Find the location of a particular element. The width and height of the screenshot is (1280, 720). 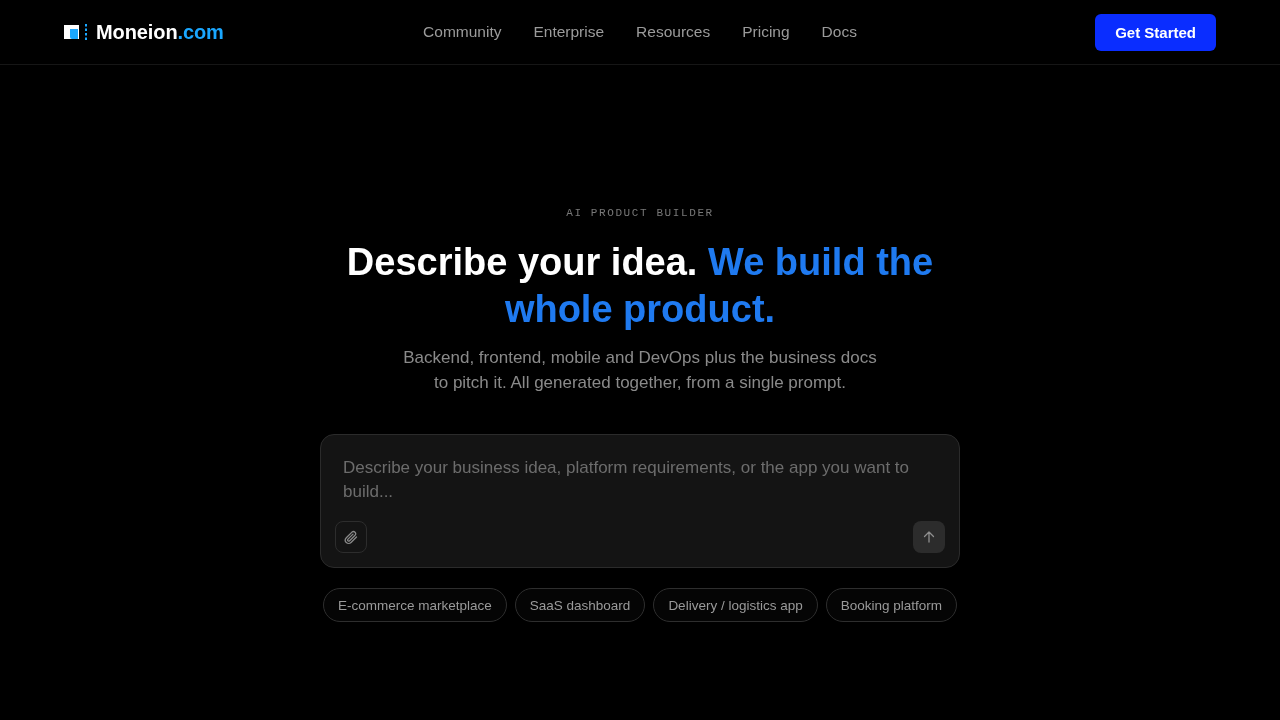

eyebrow-label: AI PRODUCT BUILDER is located at coordinates (640, 213).